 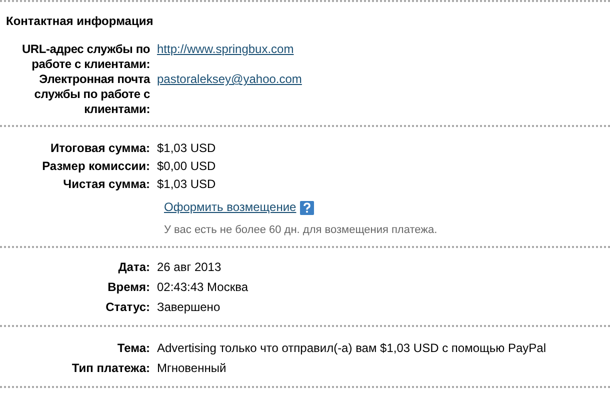 What do you see at coordinates (128, 287) in the screenshot?
I see `field-label: Время:` at bounding box center [128, 287].